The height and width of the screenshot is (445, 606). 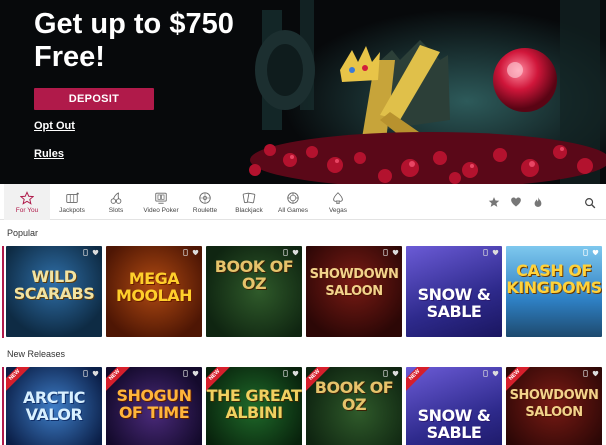 I want to click on star-filled-icon, so click(x=494, y=202).